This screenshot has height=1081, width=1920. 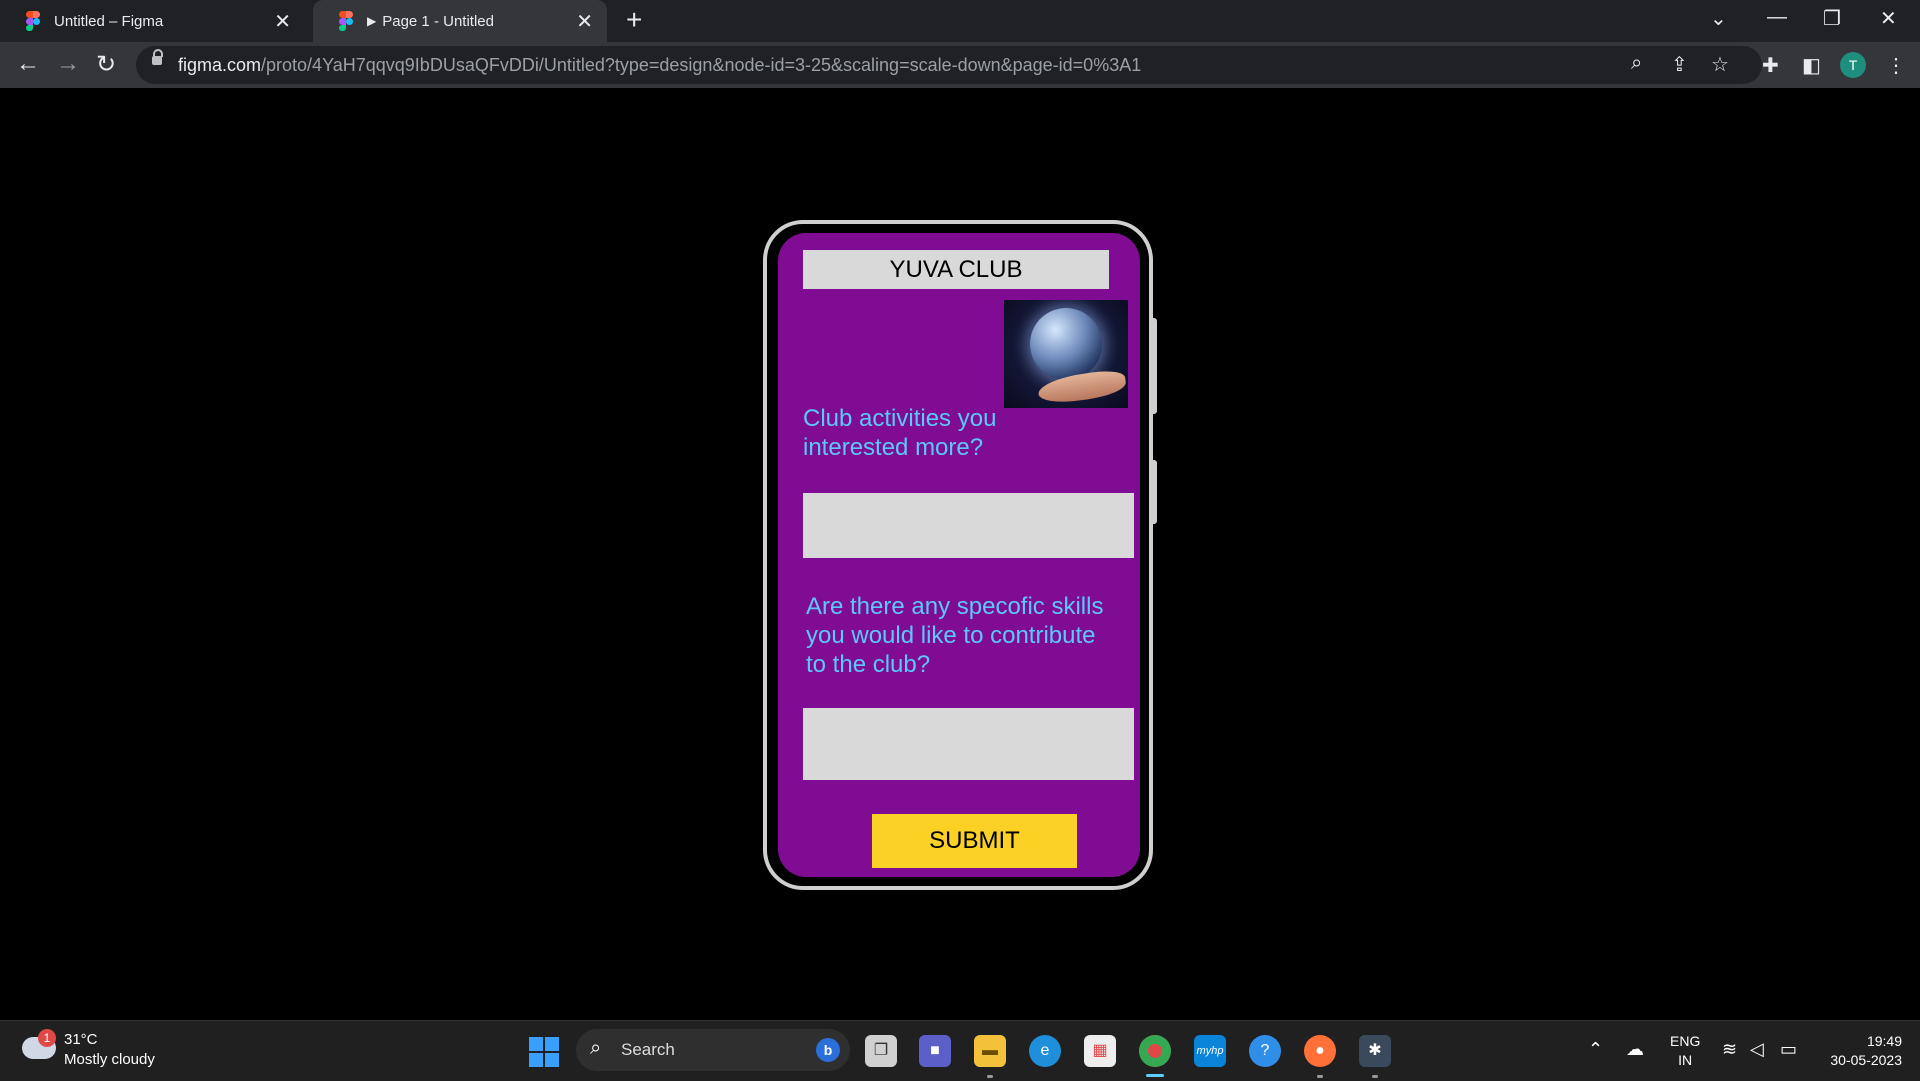 What do you see at coordinates (1853, 65) in the screenshot?
I see `profile-avatar: T` at bounding box center [1853, 65].